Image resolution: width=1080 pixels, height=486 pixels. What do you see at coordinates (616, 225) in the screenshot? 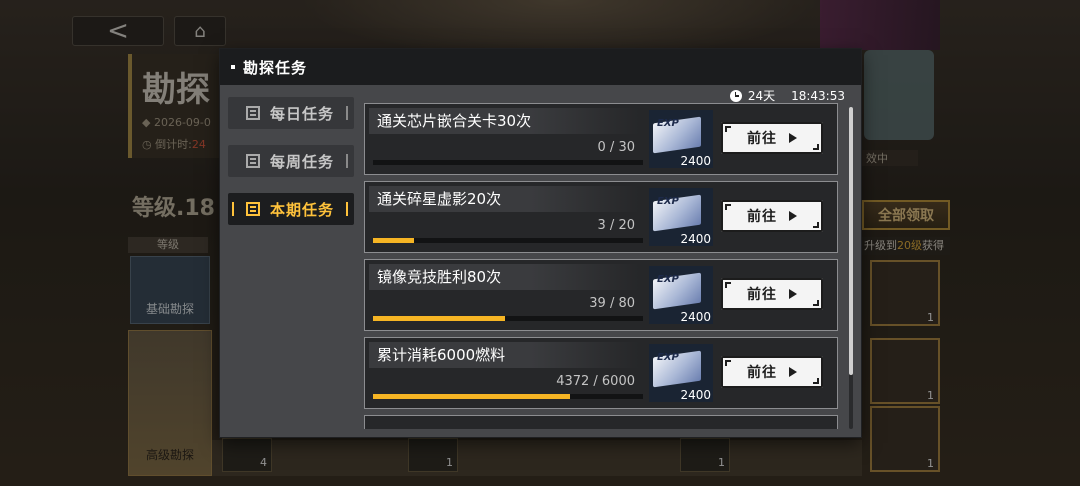
I see `task-progress-text: 3 / 20` at bounding box center [616, 225].